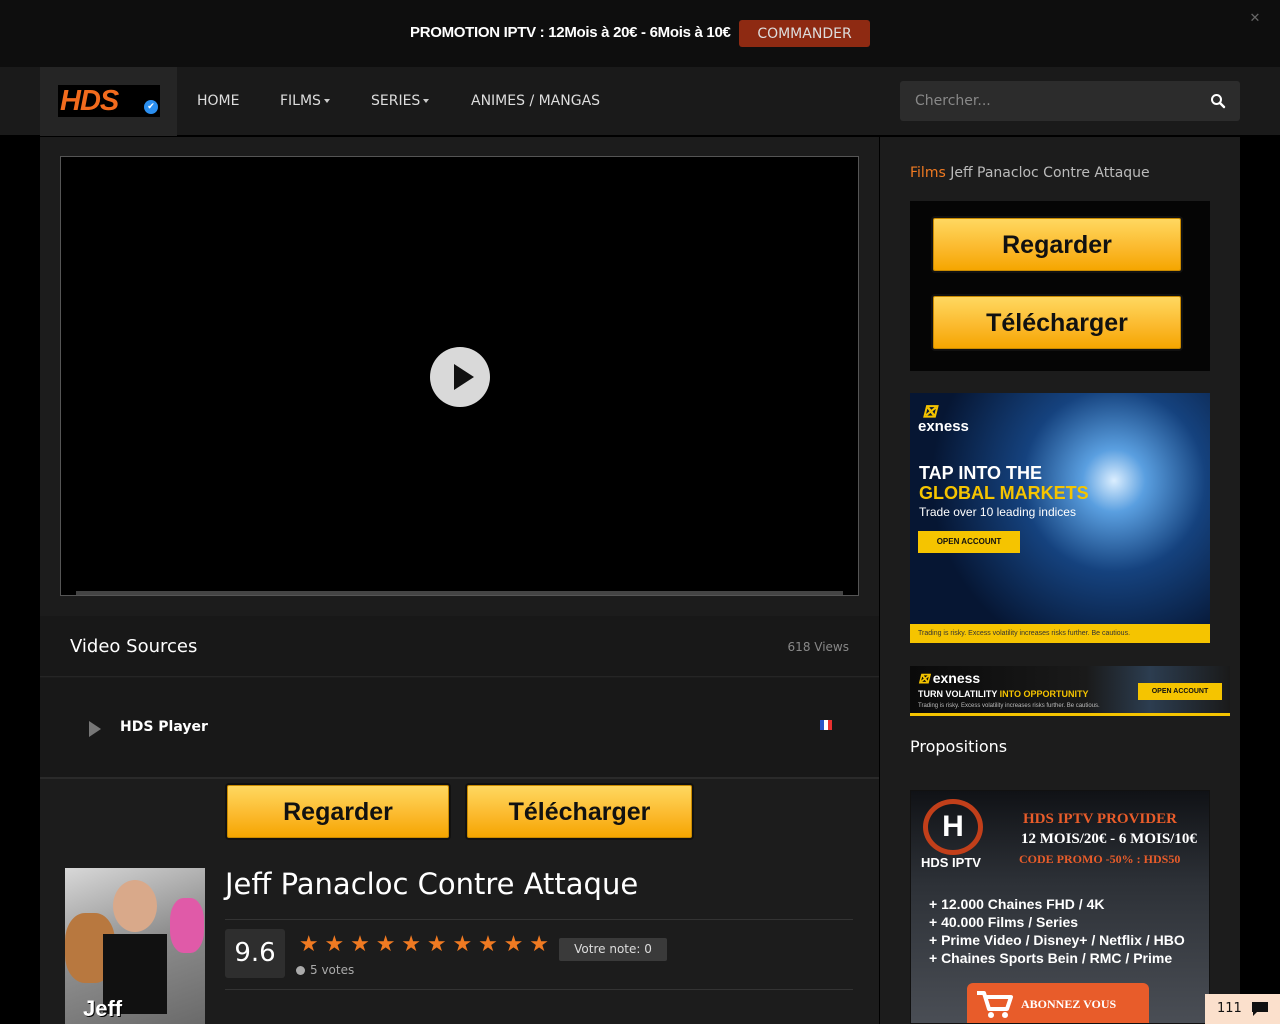 The width and height of the screenshot is (1280, 1024). I want to click on ad-brand: exness, so click(943, 426).